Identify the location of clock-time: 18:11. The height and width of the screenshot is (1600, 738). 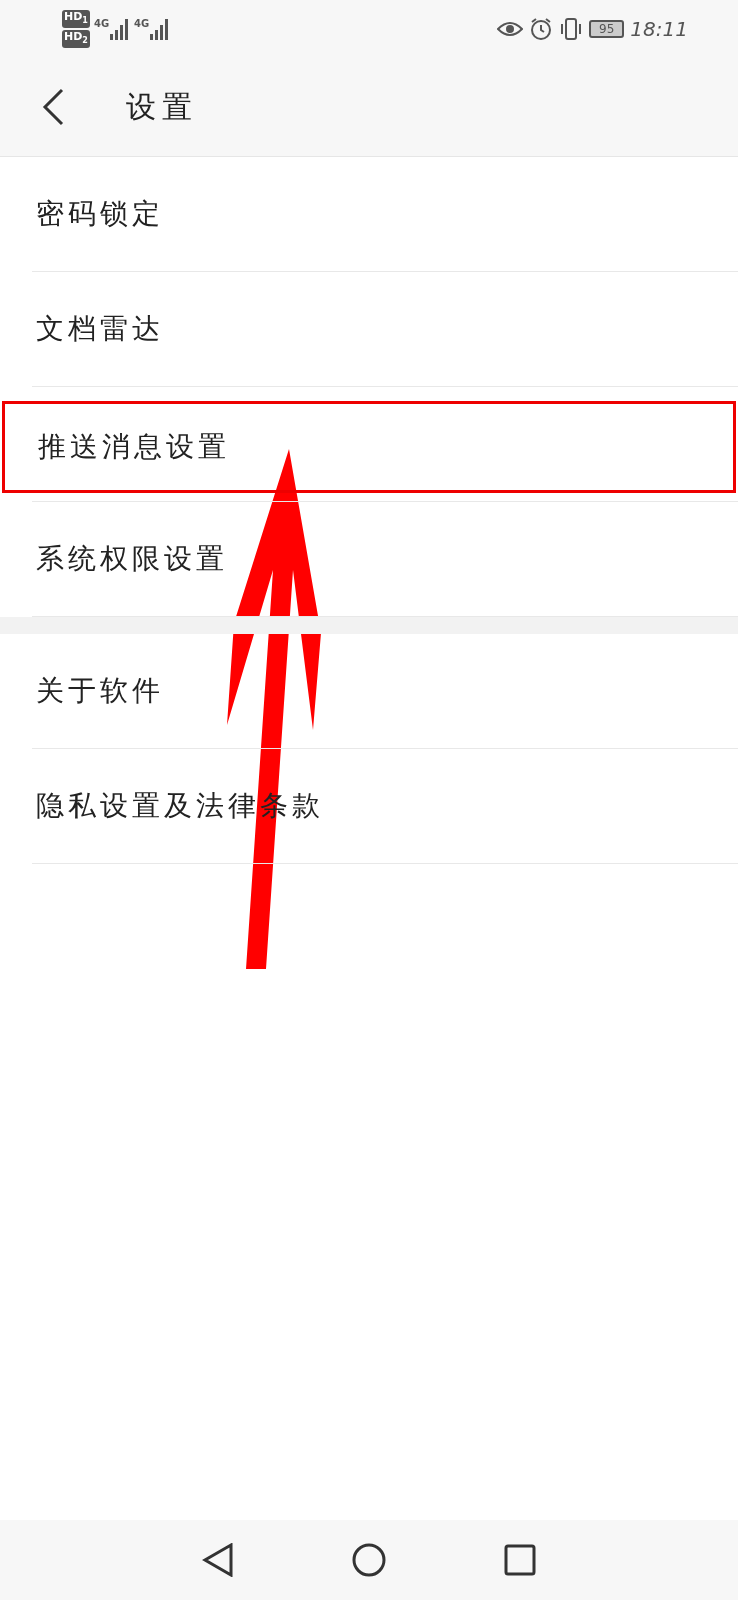
(659, 29).